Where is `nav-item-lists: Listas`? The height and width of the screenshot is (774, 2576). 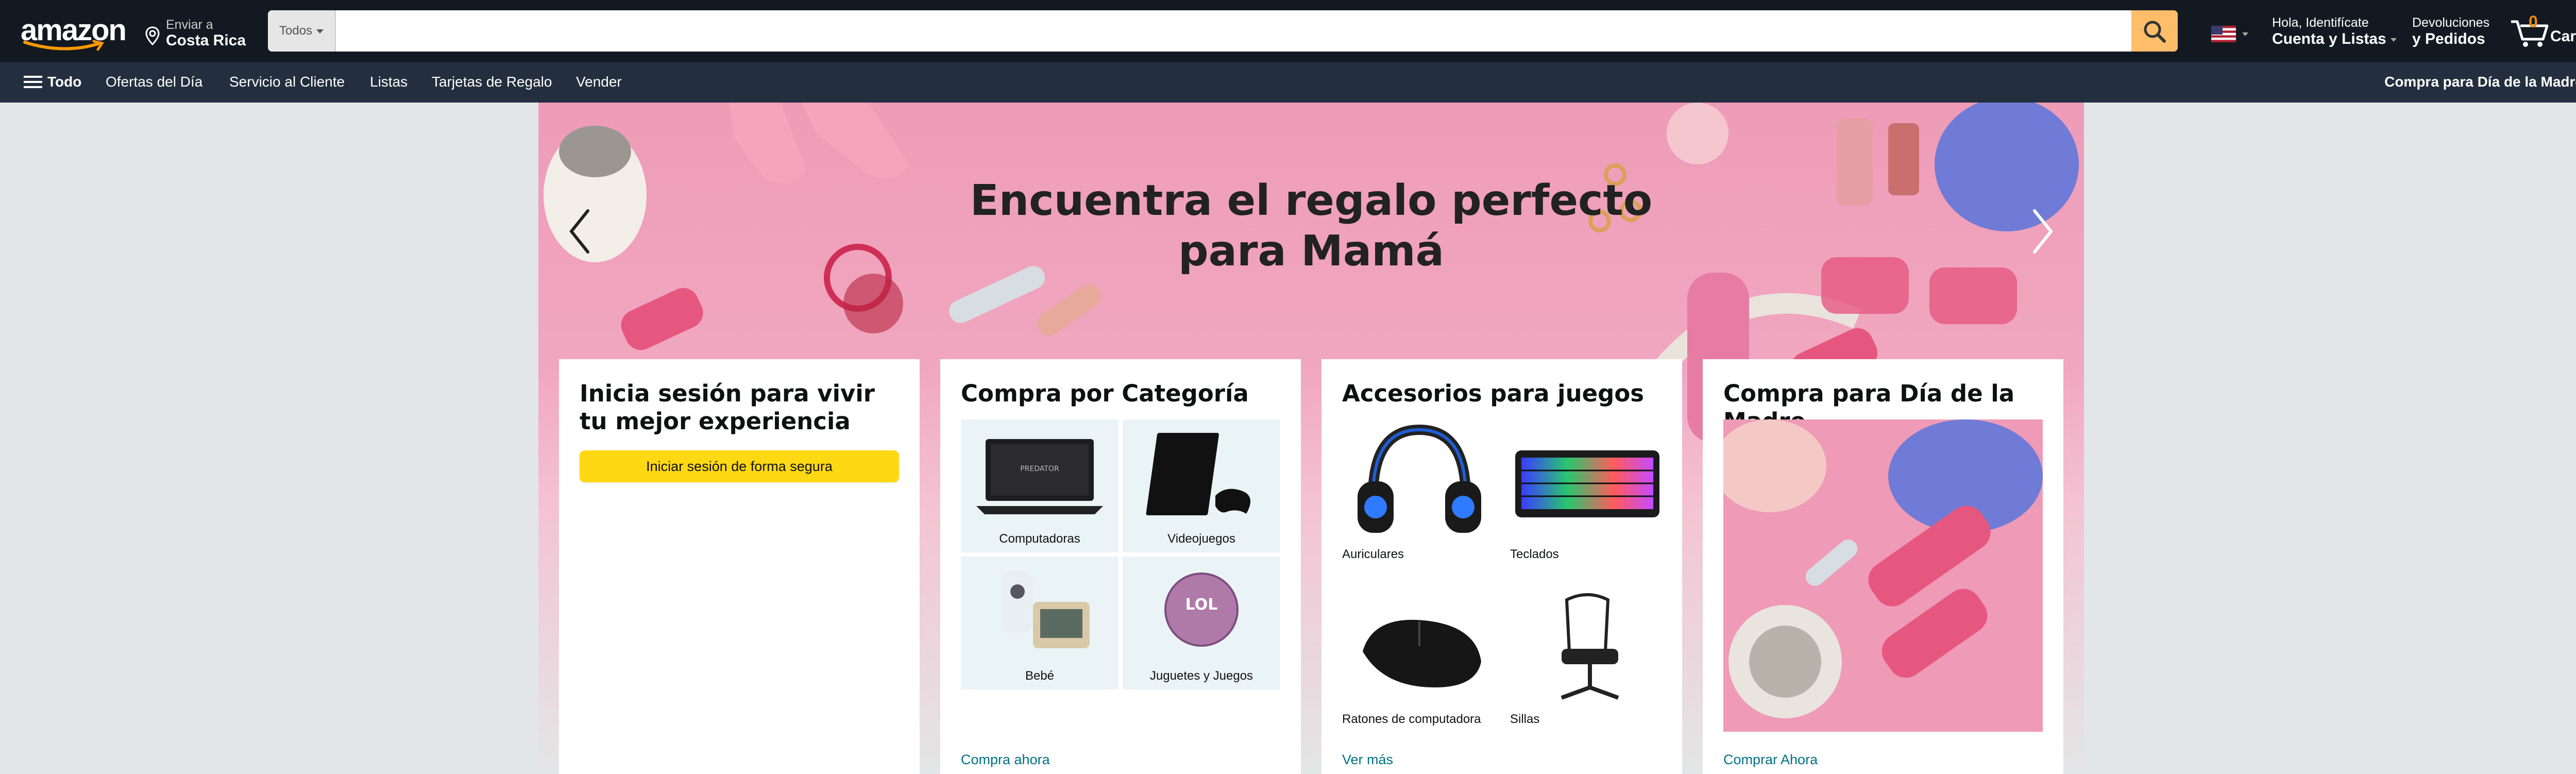
nav-item-lists: Listas is located at coordinates (389, 82).